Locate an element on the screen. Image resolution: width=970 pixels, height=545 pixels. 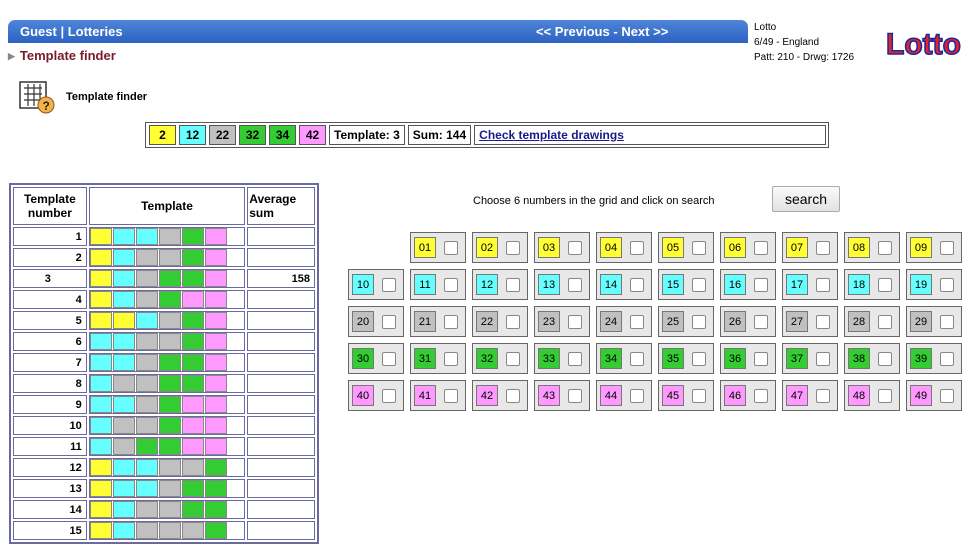
template-row: 8 is located at coordinates (164, 383).